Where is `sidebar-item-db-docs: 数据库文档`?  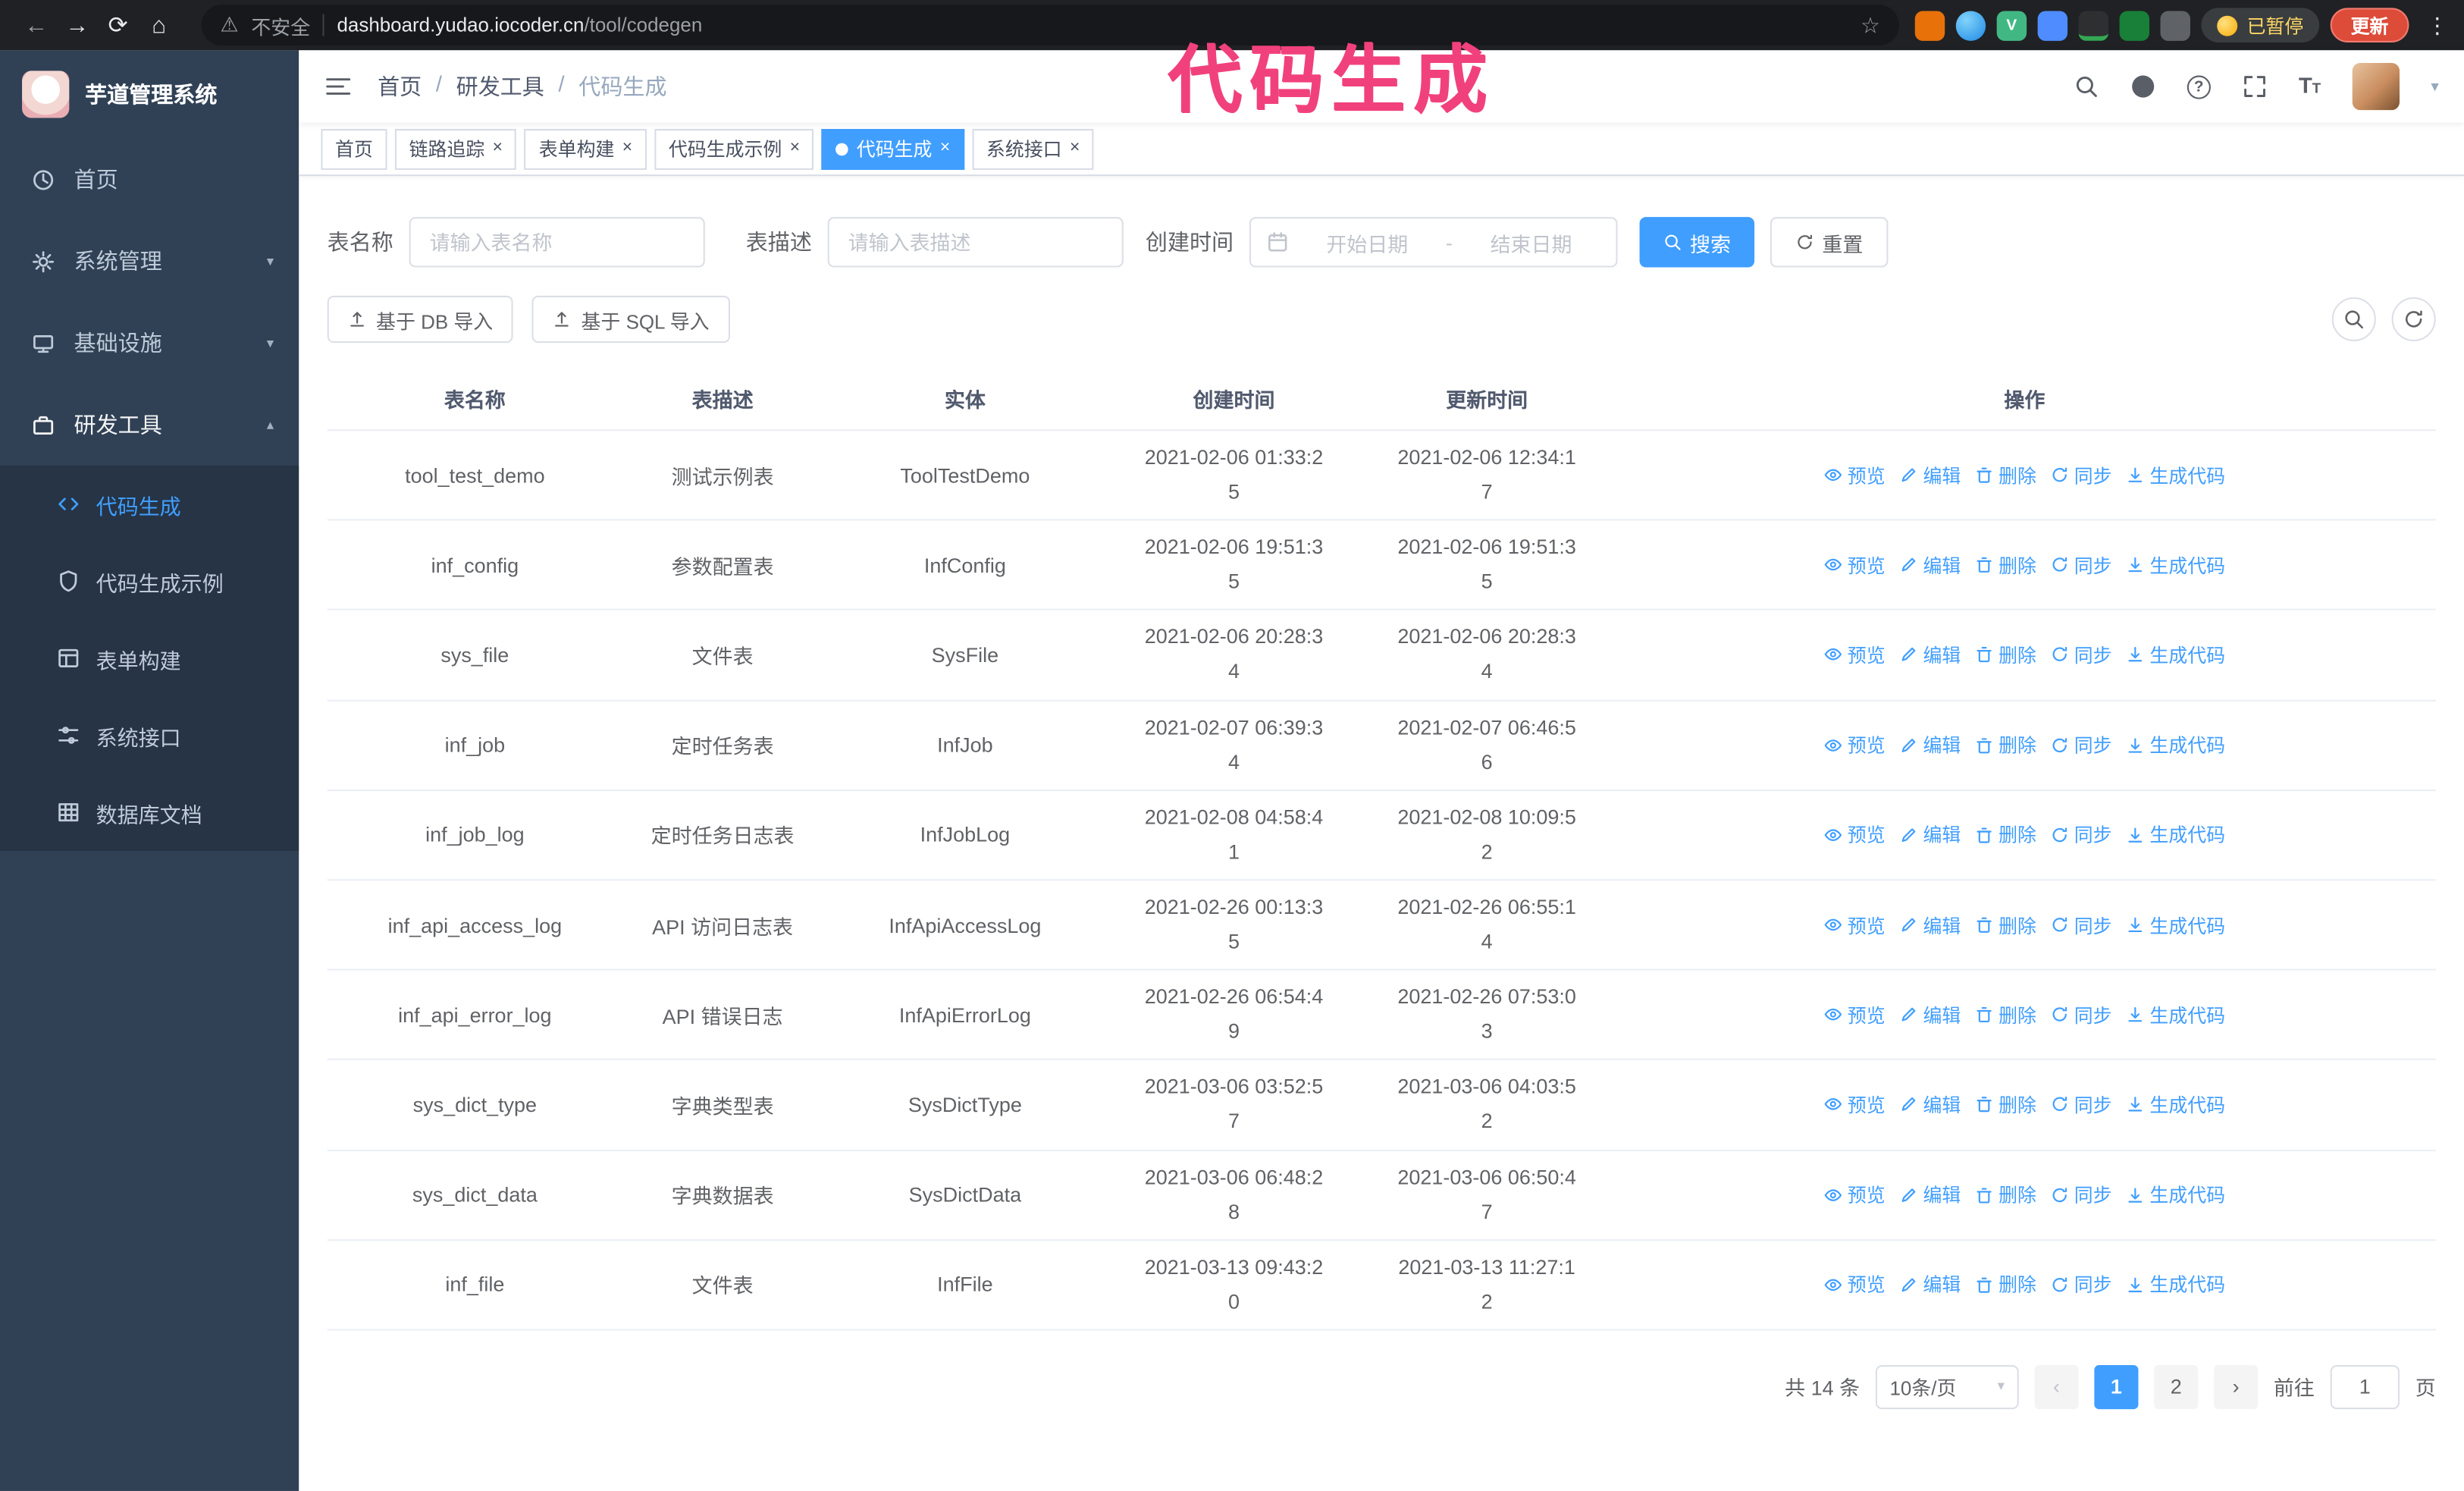
sidebar-item-db-docs: 数据库文档 is located at coordinates (150, 812).